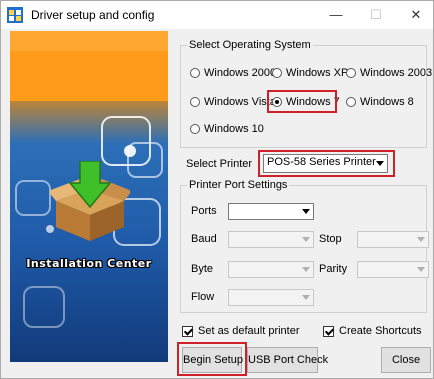  I want to click on create-shortcuts-checkbox: Create Shortcuts, so click(372, 331).